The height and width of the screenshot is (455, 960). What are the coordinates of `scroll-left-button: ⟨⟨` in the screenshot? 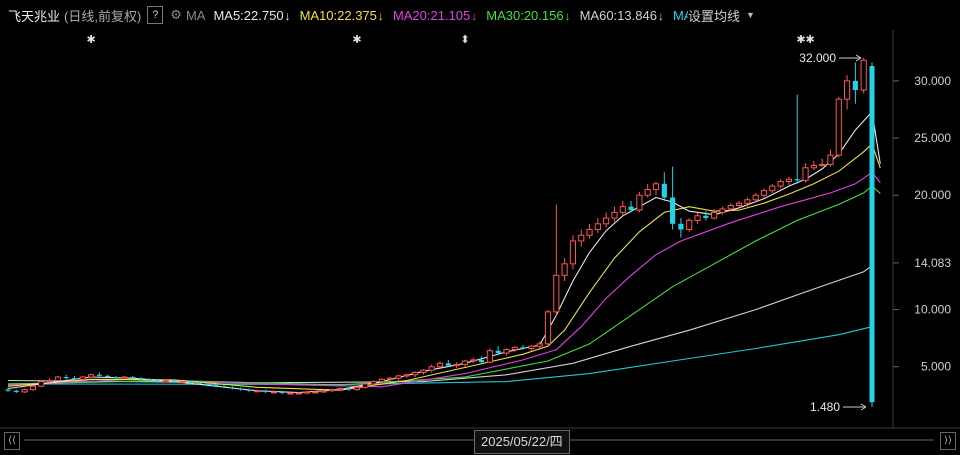 It's located at (12, 441).